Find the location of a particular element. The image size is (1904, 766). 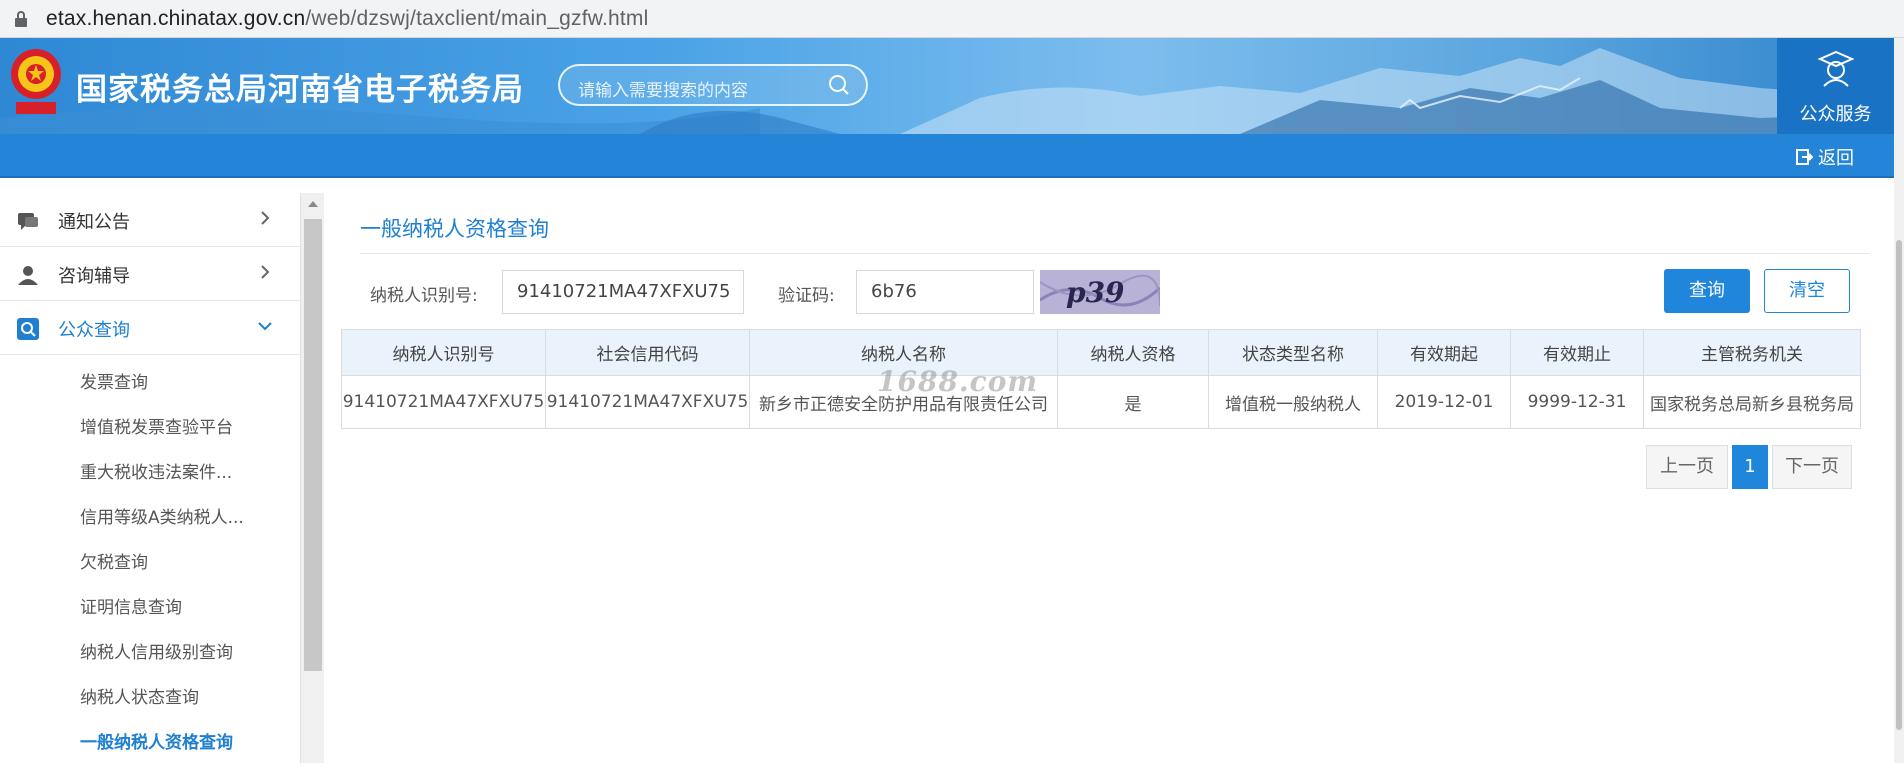

sidebar-item-public-query: 公众查询 is located at coordinates (150, 328).